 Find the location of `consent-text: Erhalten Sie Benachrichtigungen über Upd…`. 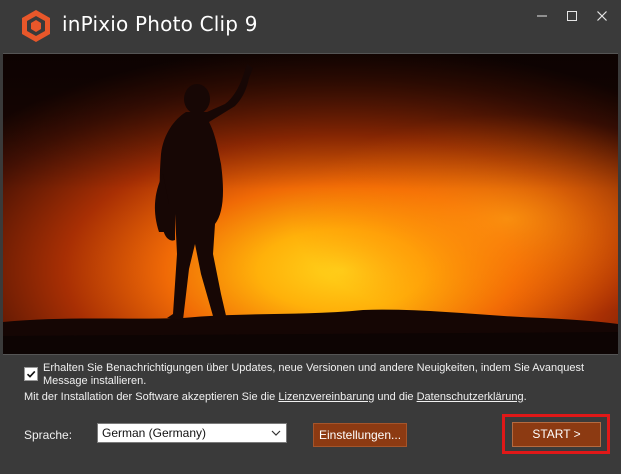

consent-text: Erhalten Sie Benachrichtigungen über Upd… is located at coordinates (314, 374).